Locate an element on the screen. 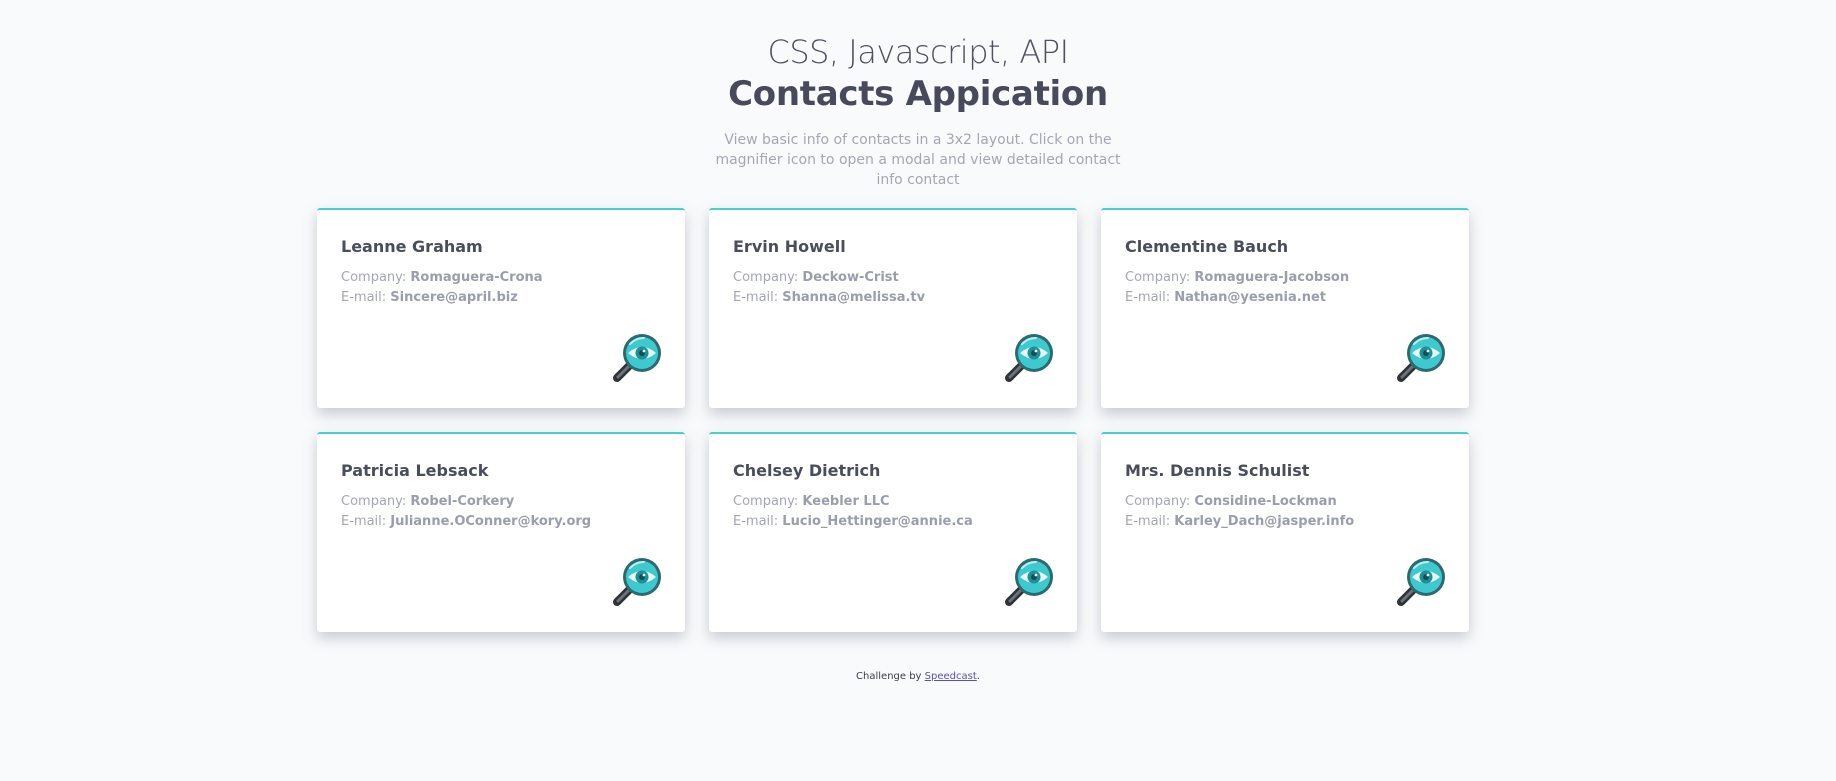 The height and width of the screenshot is (781, 1836). contact-company: Company: Considine-Lockman is located at coordinates (1285, 502).